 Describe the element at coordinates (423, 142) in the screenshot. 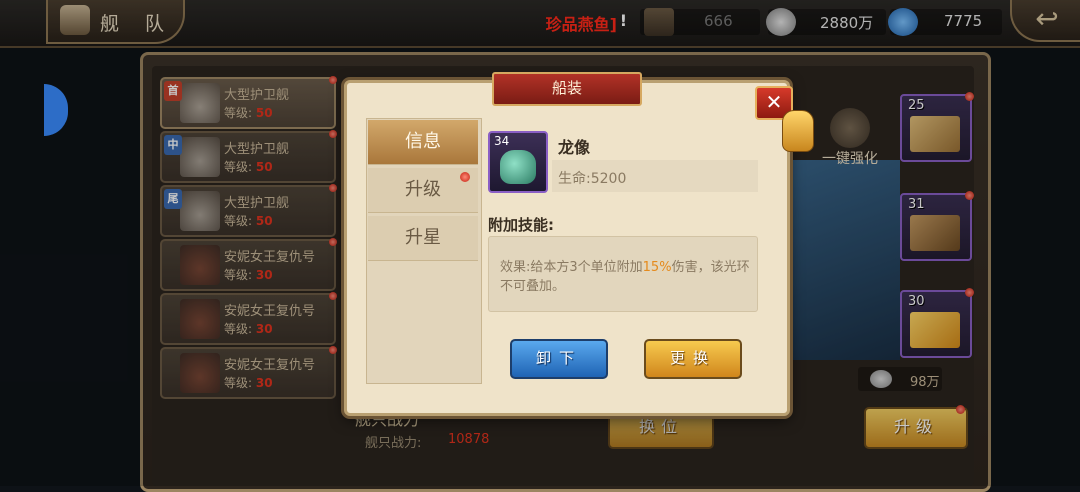

I see `tab-info: 信息` at that location.